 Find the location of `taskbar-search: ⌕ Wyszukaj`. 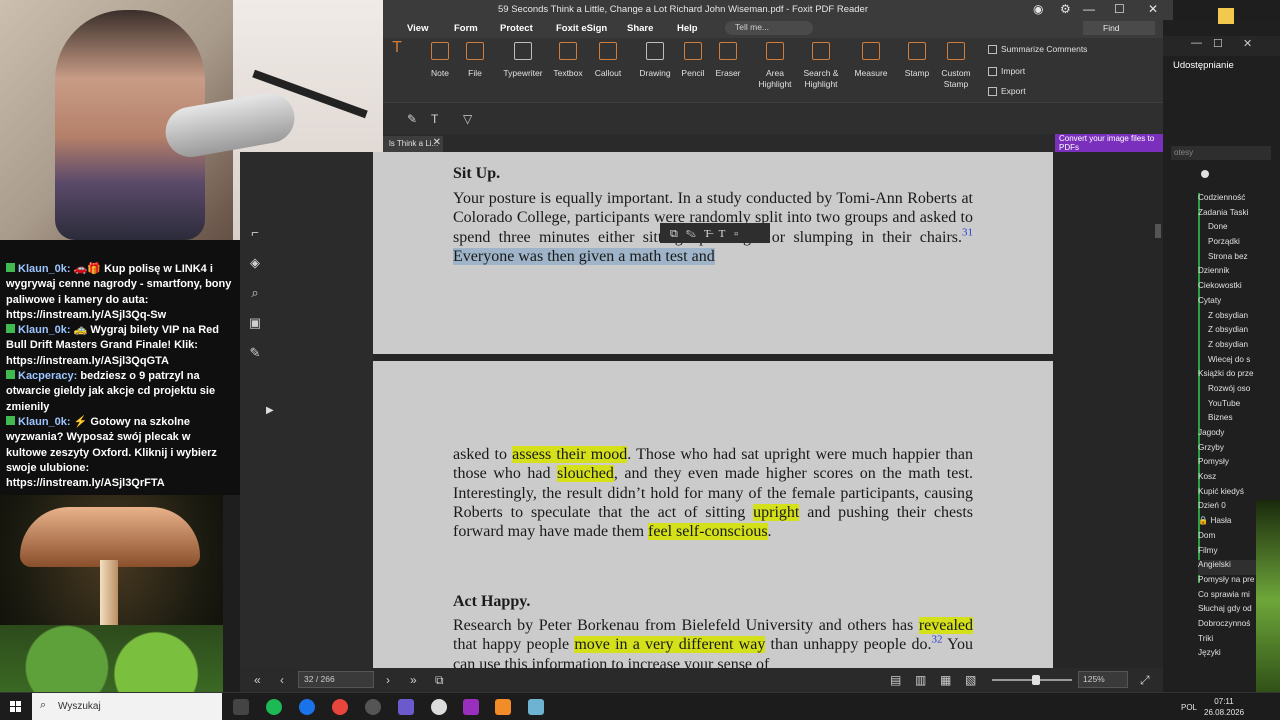

taskbar-search: ⌕ Wyszukaj is located at coordinates (127, 706).